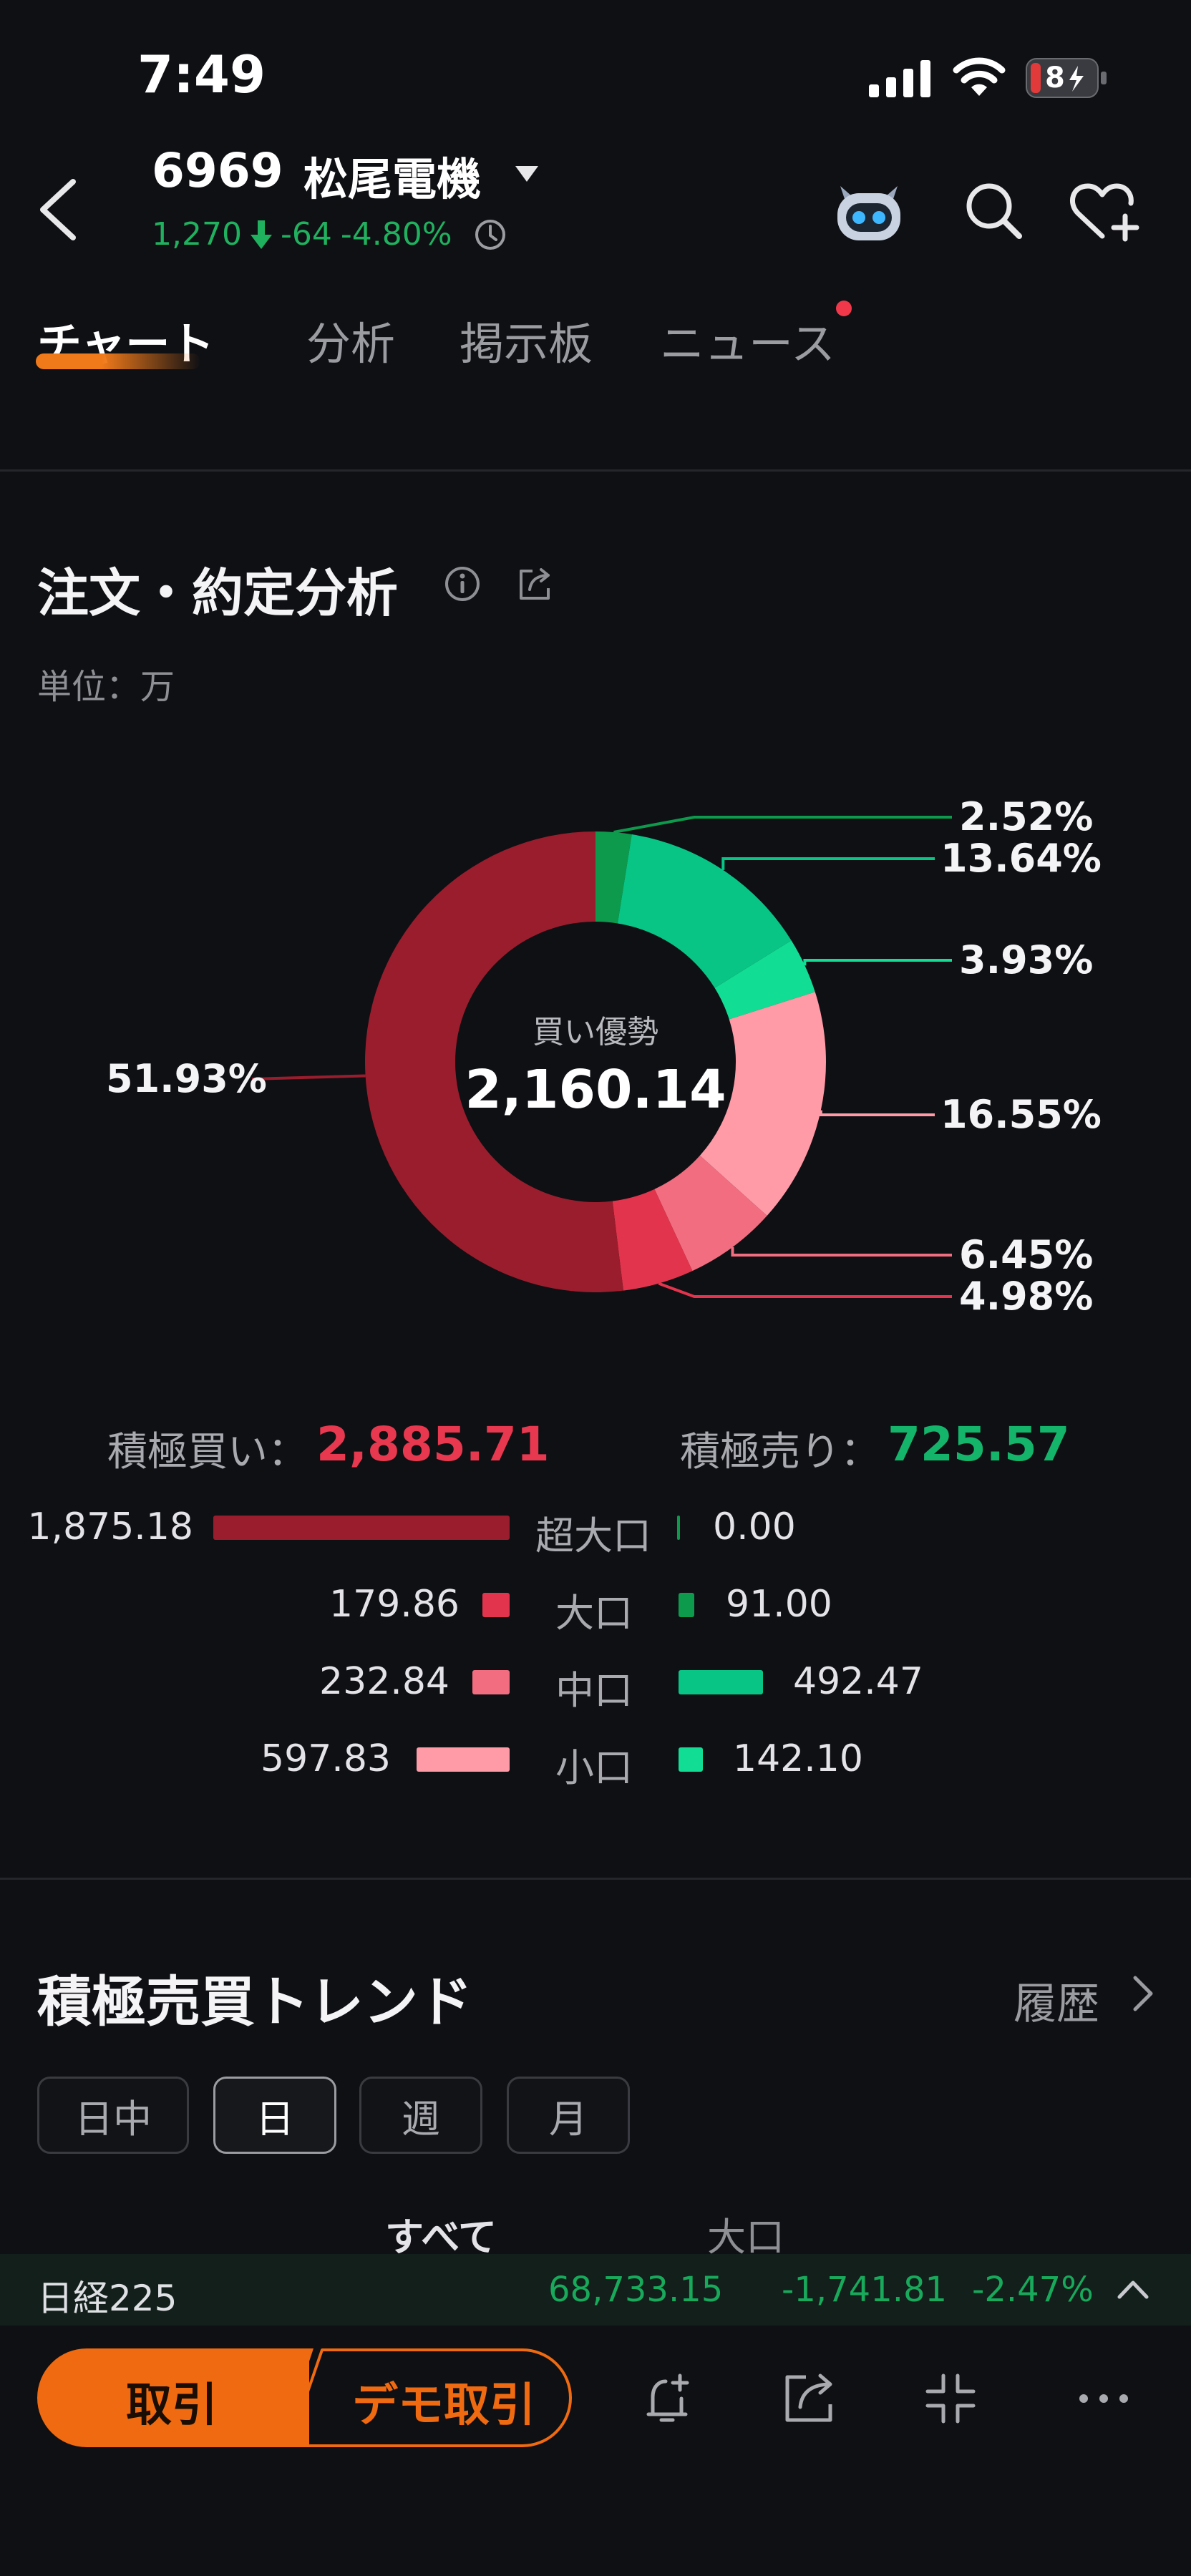 This screenshot has height=2576, width=1191. I want to click on chevron-right-icon, so click(1142, 1993).